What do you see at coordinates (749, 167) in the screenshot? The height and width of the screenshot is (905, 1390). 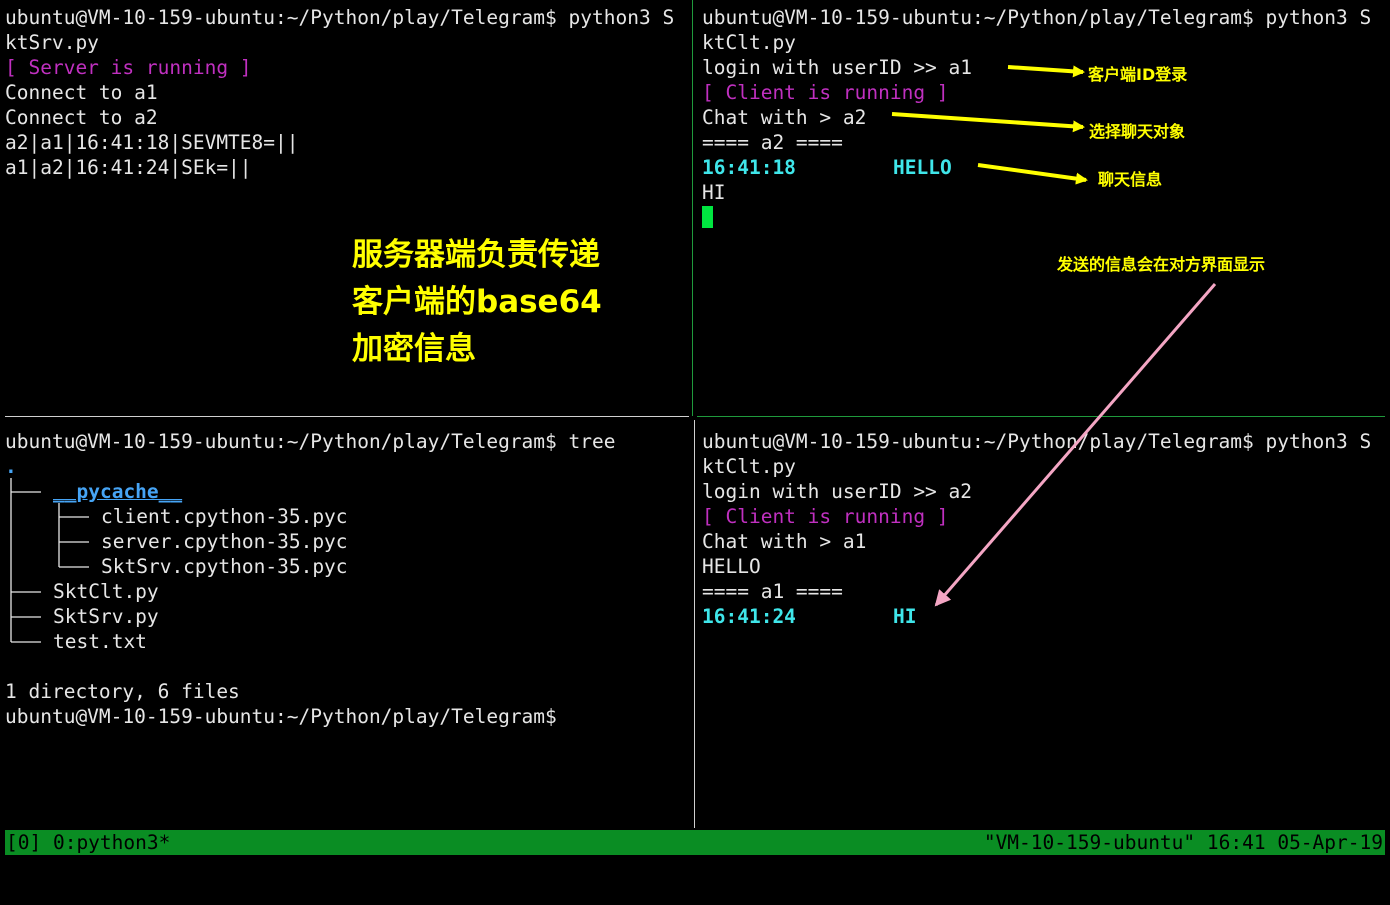 I see `message-time: 16:41:18` at bounding box center [749, 167].